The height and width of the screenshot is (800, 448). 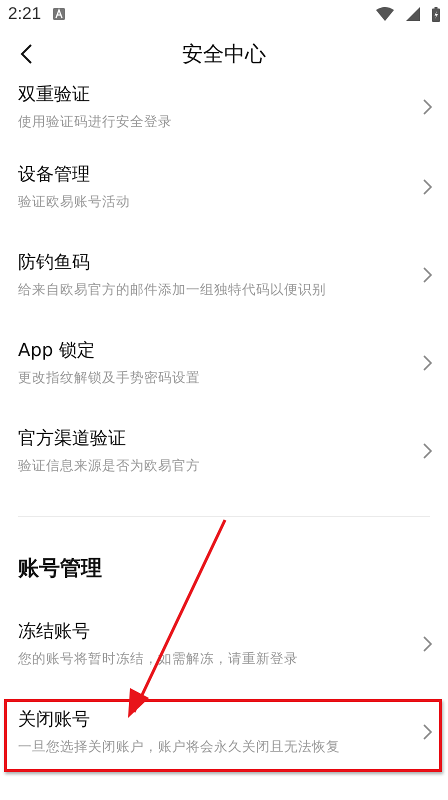 I want to click on item-description: 更改指纹解锁及手势密码设置, so click(x=109, y=378).